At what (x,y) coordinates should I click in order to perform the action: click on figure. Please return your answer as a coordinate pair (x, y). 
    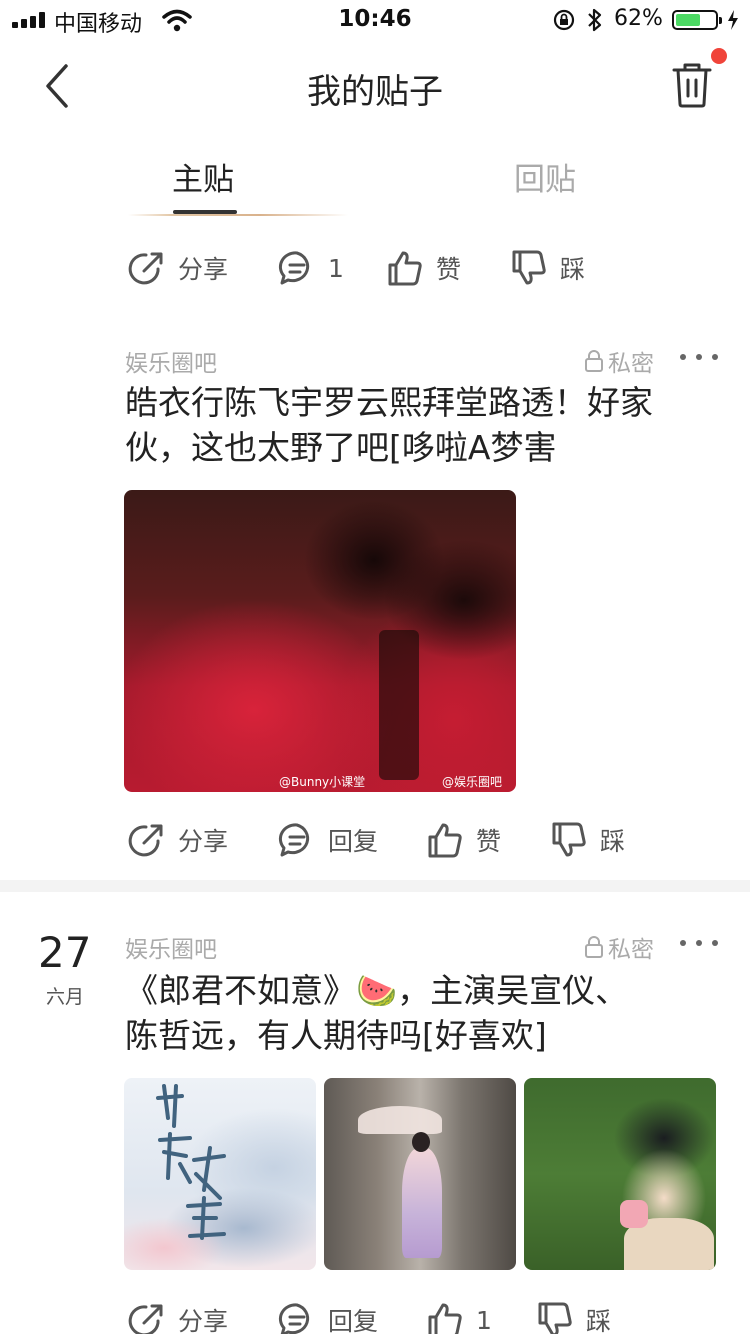
    Looking at the image, I should click on (422, 1203).